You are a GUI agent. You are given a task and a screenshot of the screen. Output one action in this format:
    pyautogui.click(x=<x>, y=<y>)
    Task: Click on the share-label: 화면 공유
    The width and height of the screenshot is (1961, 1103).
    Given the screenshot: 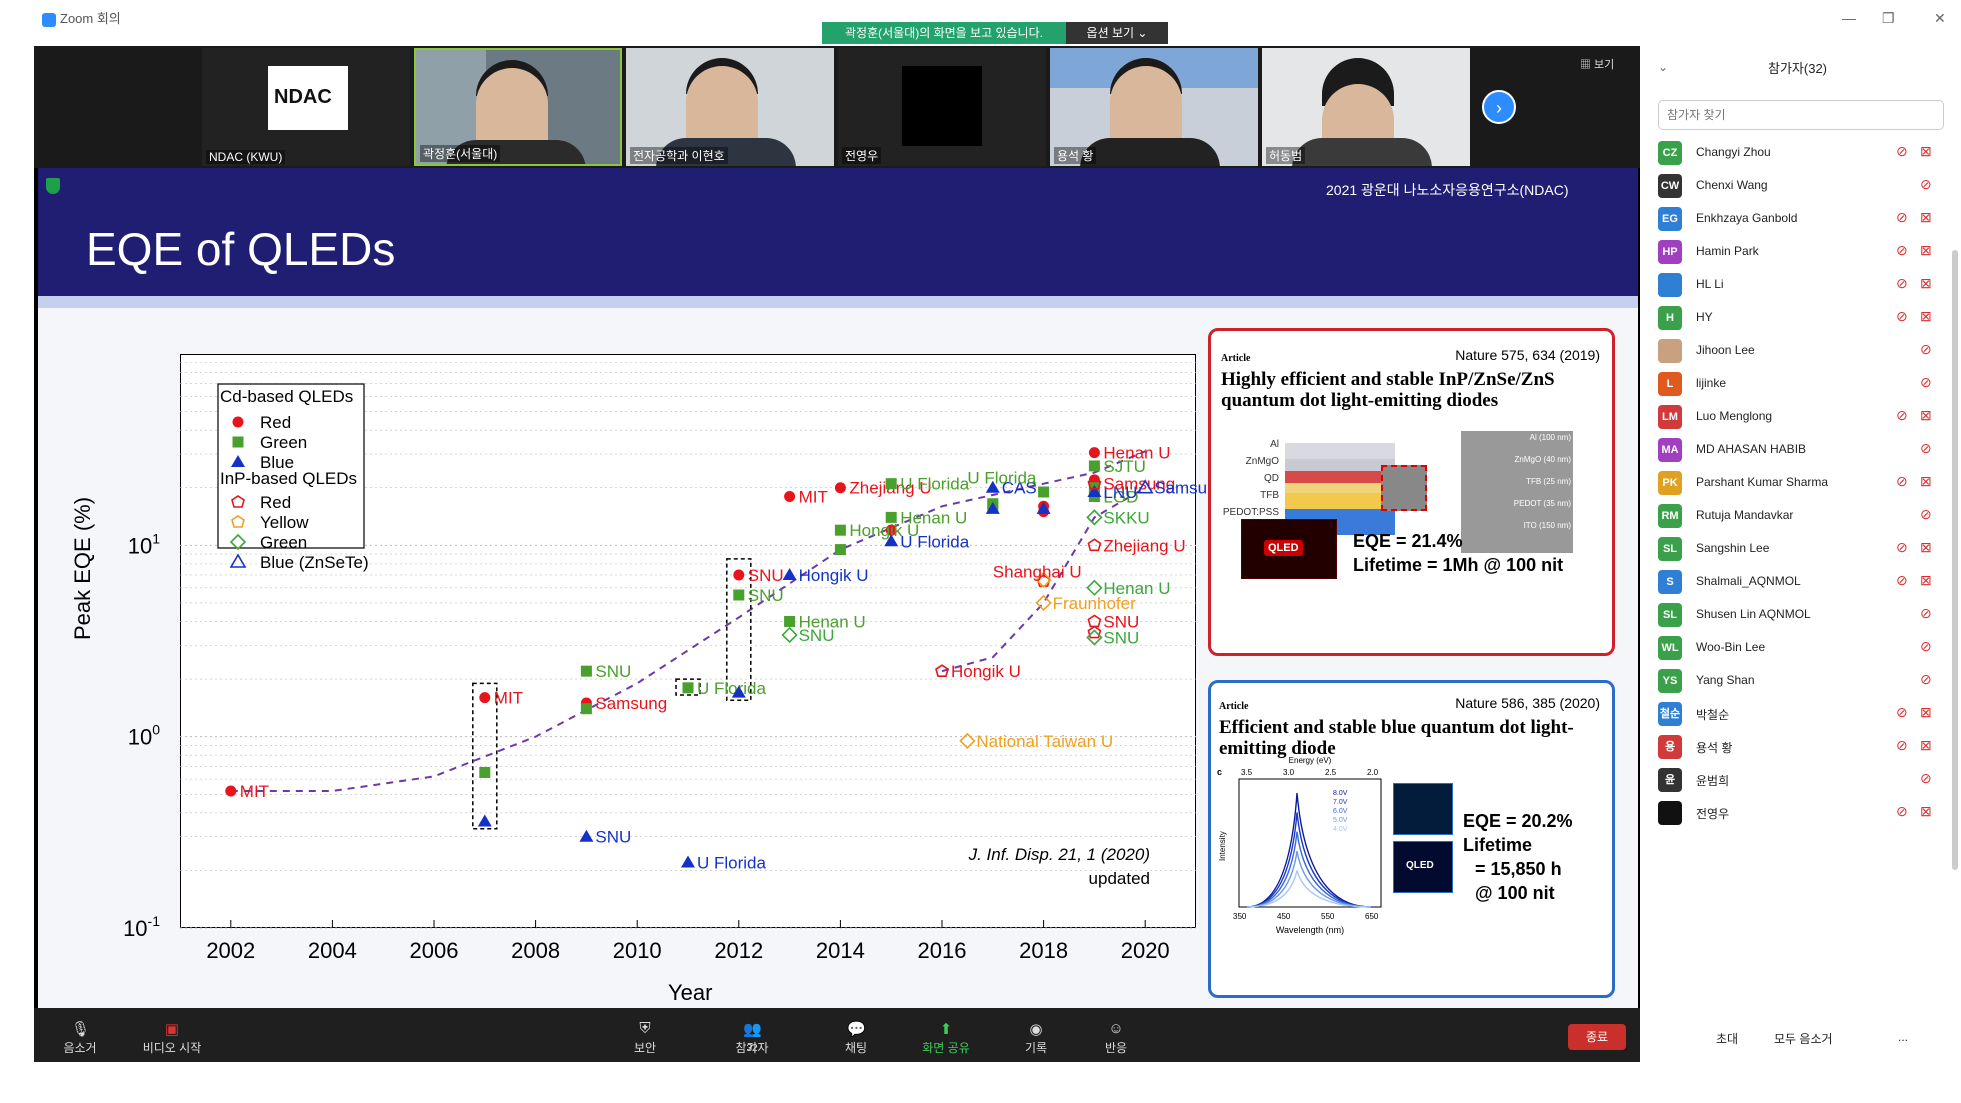 What is the action you would take?
    pyautogui.click(x=946, y=1048)
    